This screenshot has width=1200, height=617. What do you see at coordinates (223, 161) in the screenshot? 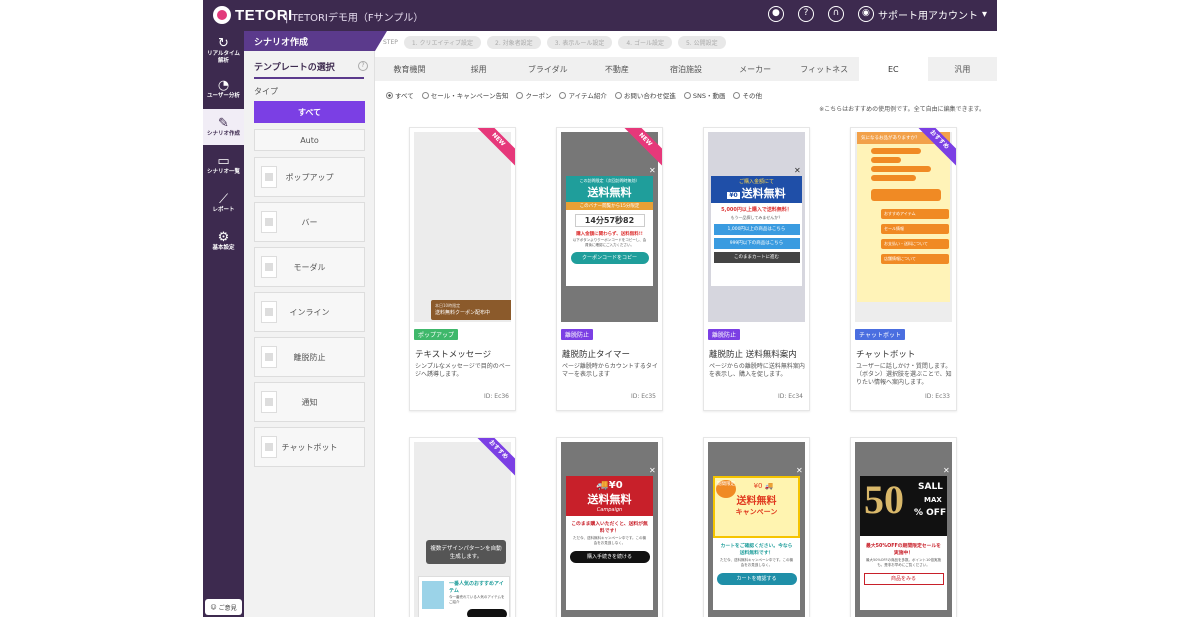
I see `folder-icon: ▭` at bounding box center [223, 161].